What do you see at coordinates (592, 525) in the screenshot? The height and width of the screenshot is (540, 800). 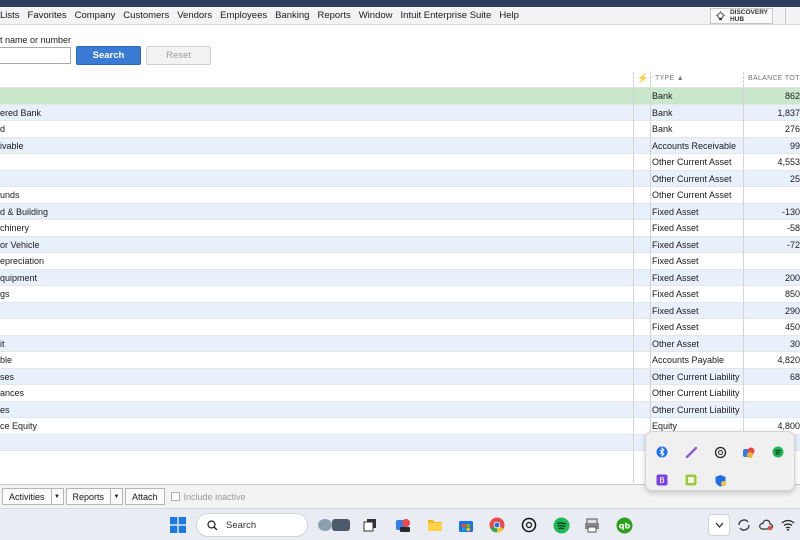 I see `printer-icon` at bounding box center [592, 525].